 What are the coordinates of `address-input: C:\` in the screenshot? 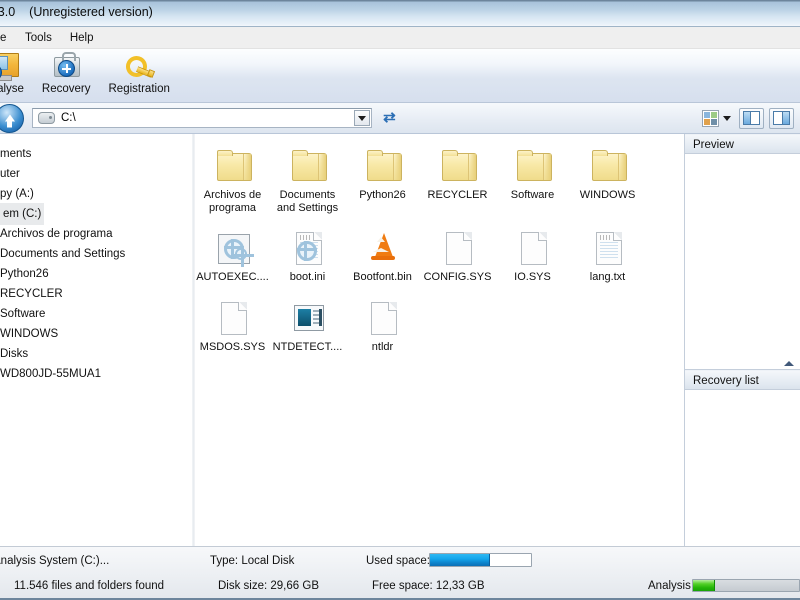 It's located at (202, 118).